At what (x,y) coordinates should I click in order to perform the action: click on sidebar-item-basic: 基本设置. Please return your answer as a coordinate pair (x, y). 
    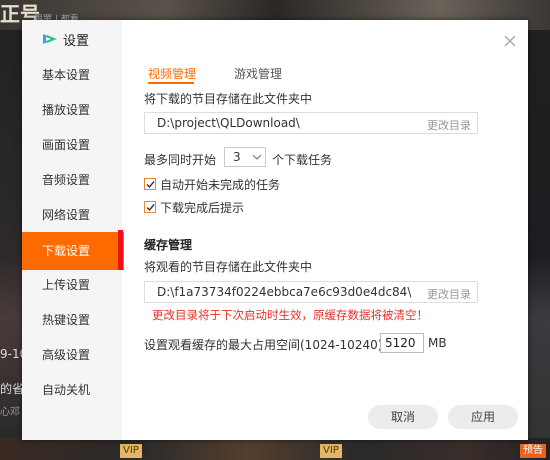
    Looking at the image, I should click on (72, 75).